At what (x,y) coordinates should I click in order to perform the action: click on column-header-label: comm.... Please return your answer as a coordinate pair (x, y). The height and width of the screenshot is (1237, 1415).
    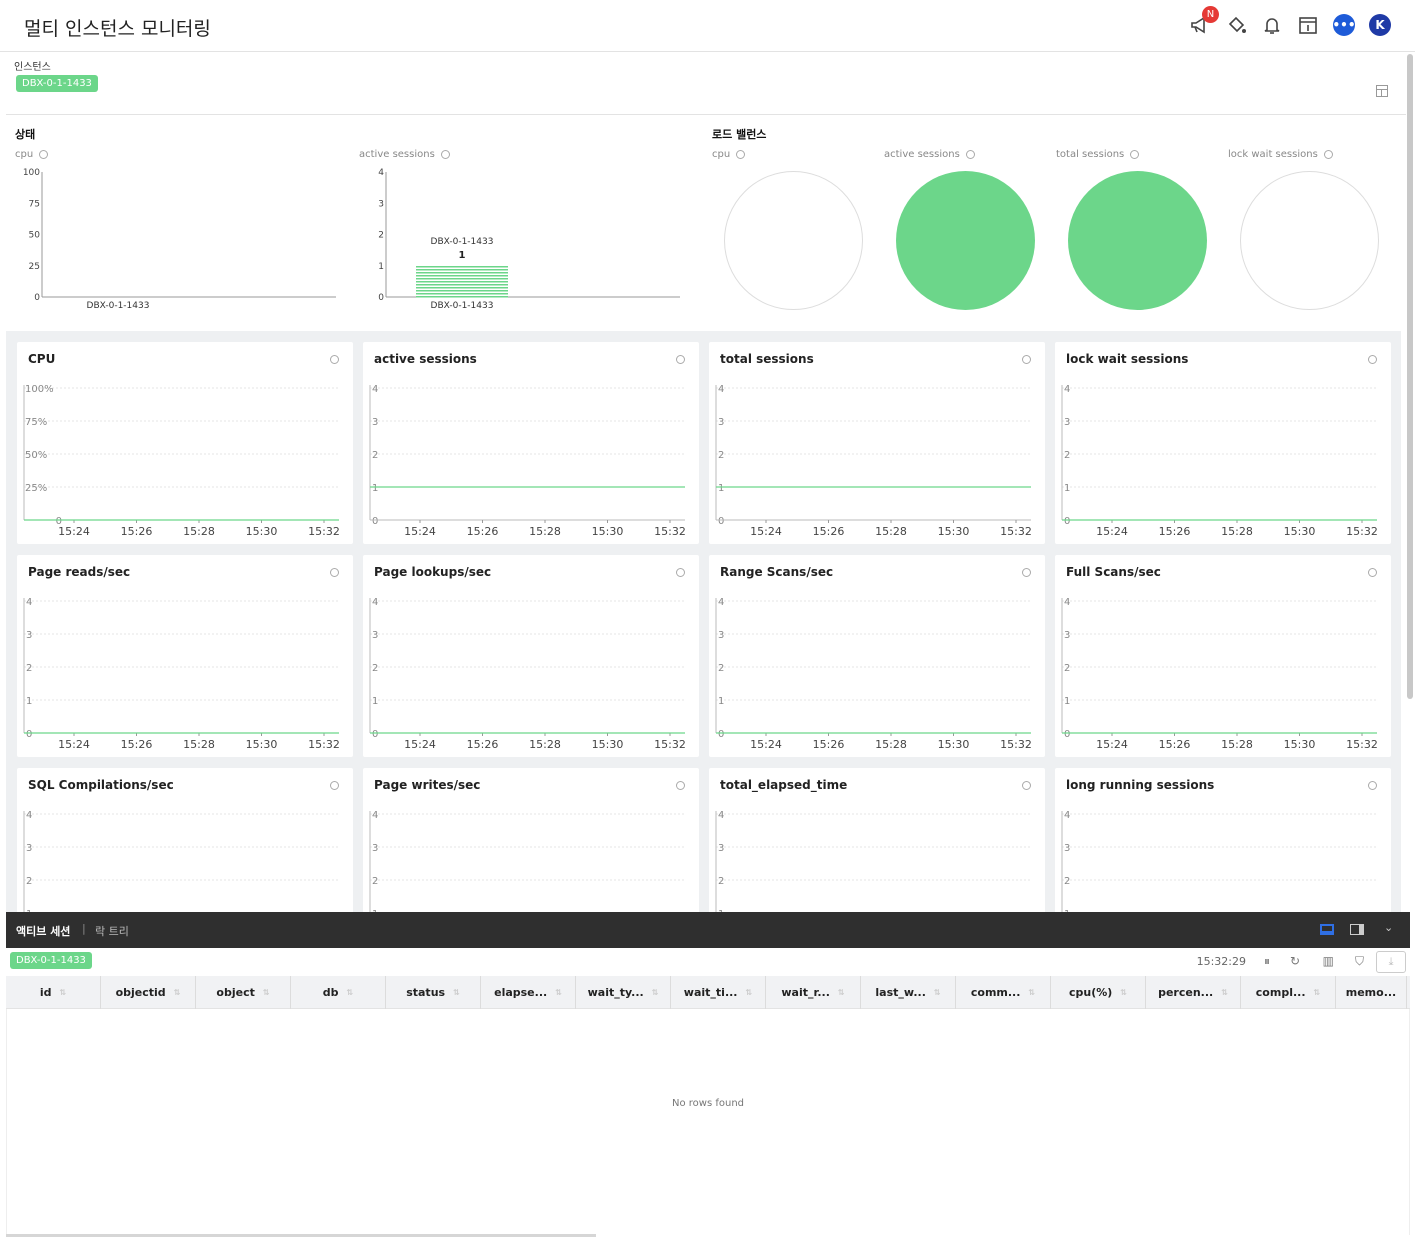
    Looking at the image, I should click on (995, 992).